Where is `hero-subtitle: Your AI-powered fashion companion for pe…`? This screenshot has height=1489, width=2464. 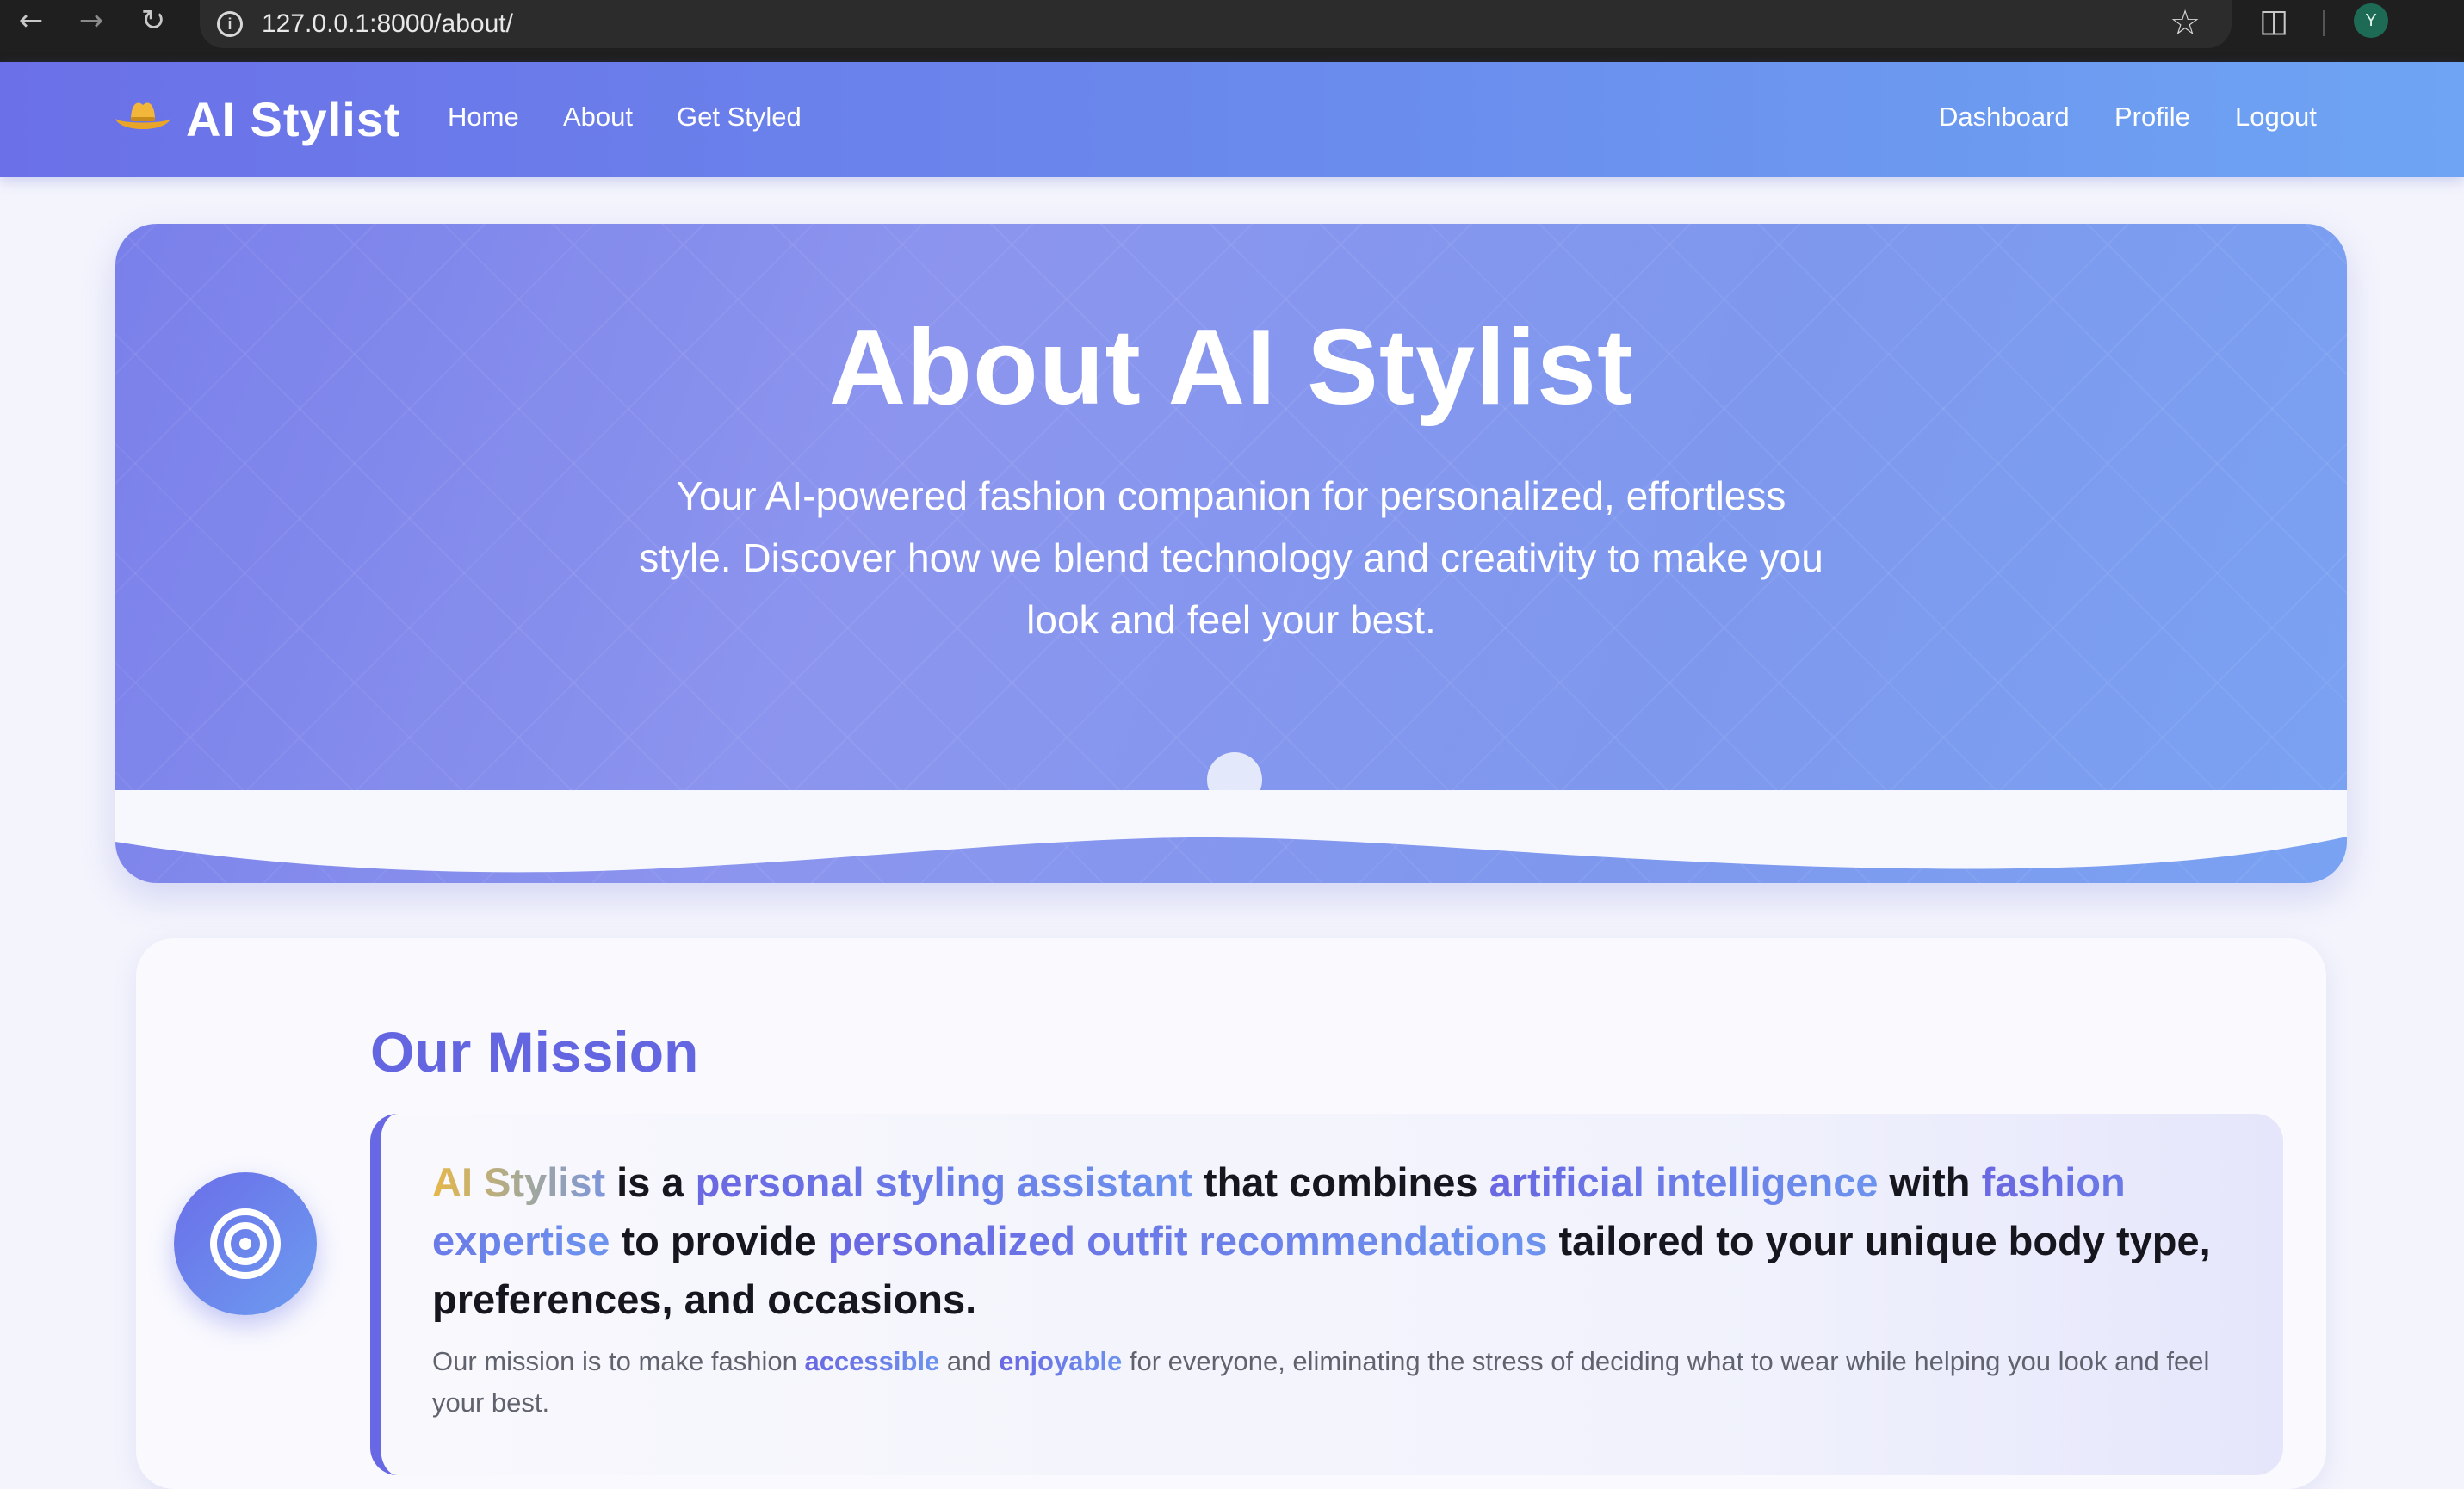 hero-subtitle: Your AI-powered fashion companion for pe… is located at coordinates (1231, 557).